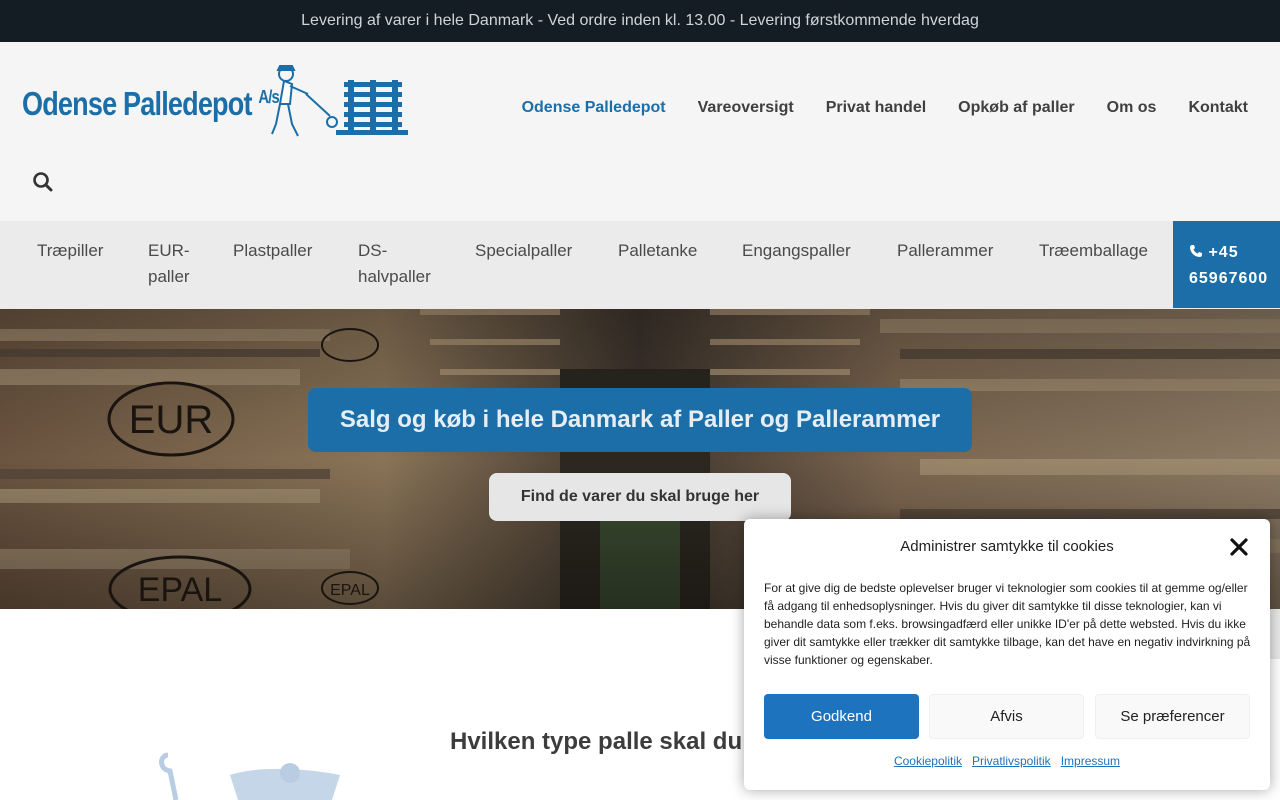 The width and height of the screenshot is (1280, 800). I want to click on category-pallerammer: Pallerammer, so click(945, 251).